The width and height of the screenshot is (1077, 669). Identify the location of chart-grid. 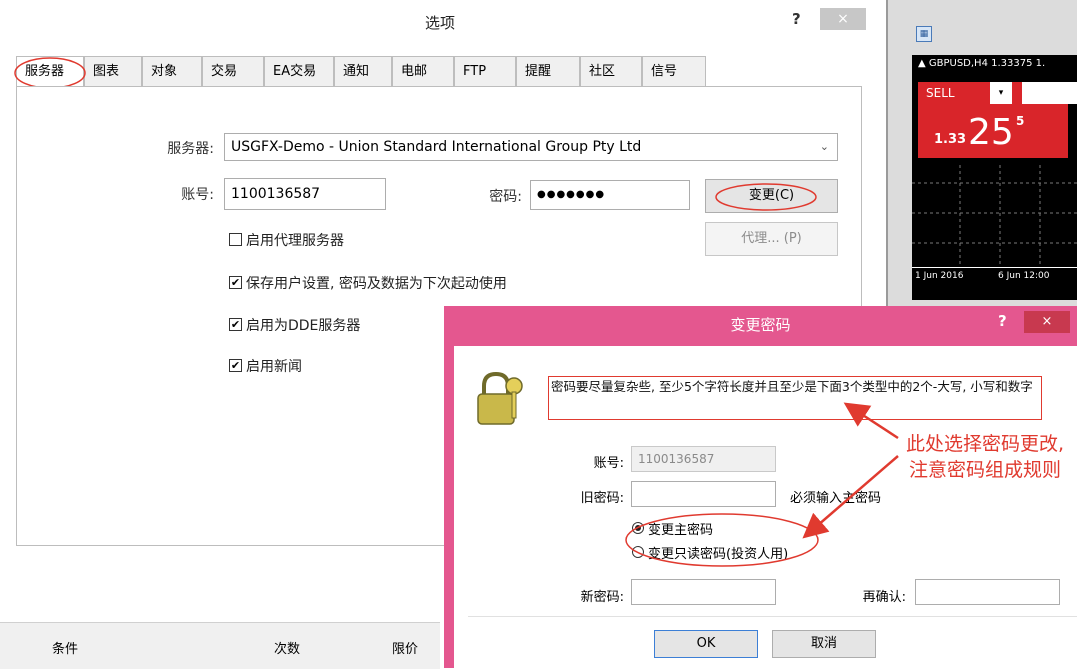
(994, 215).